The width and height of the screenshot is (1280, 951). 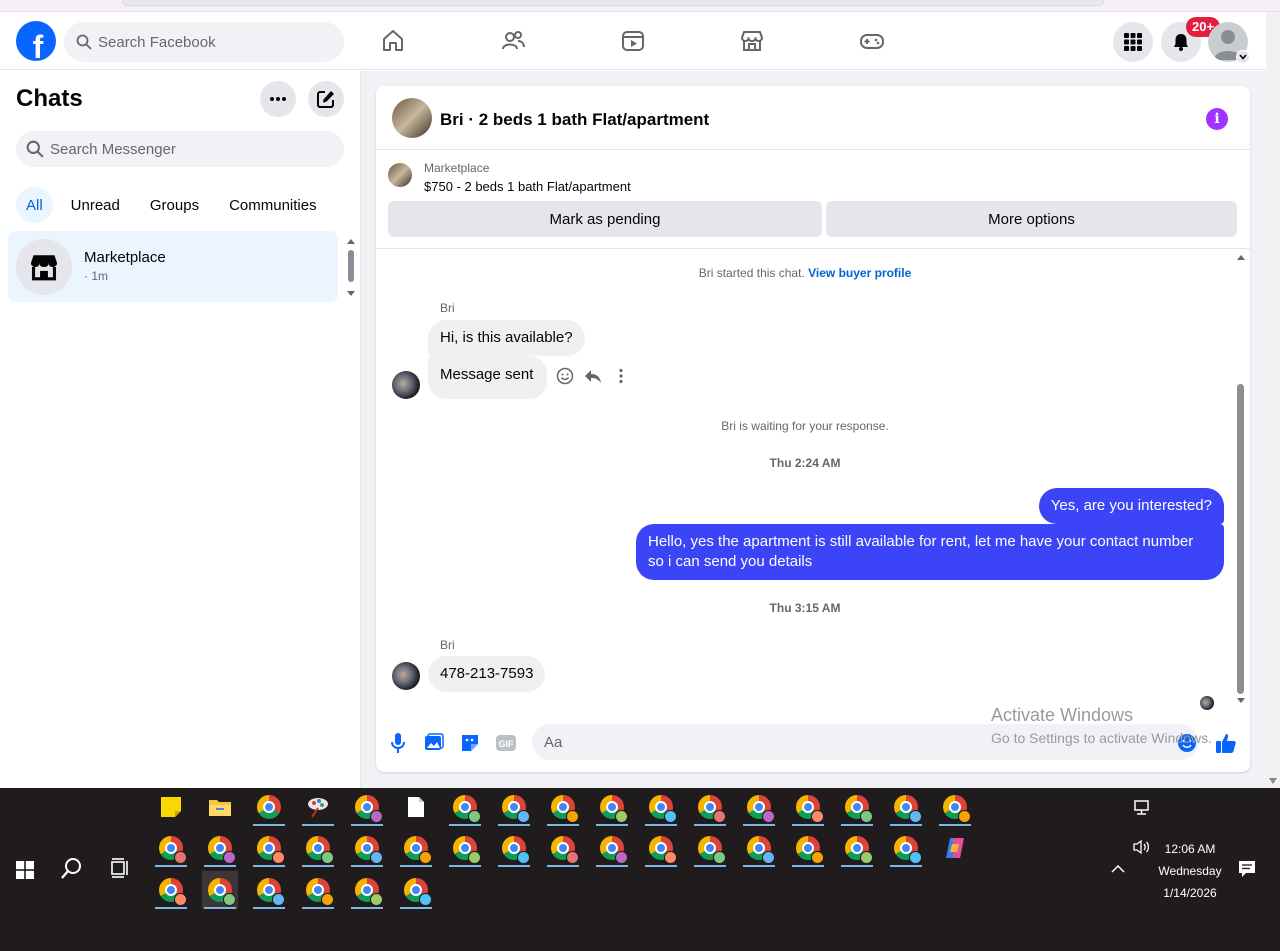 I want to click on menu-grid-icon, so click(x=1133, y=42).